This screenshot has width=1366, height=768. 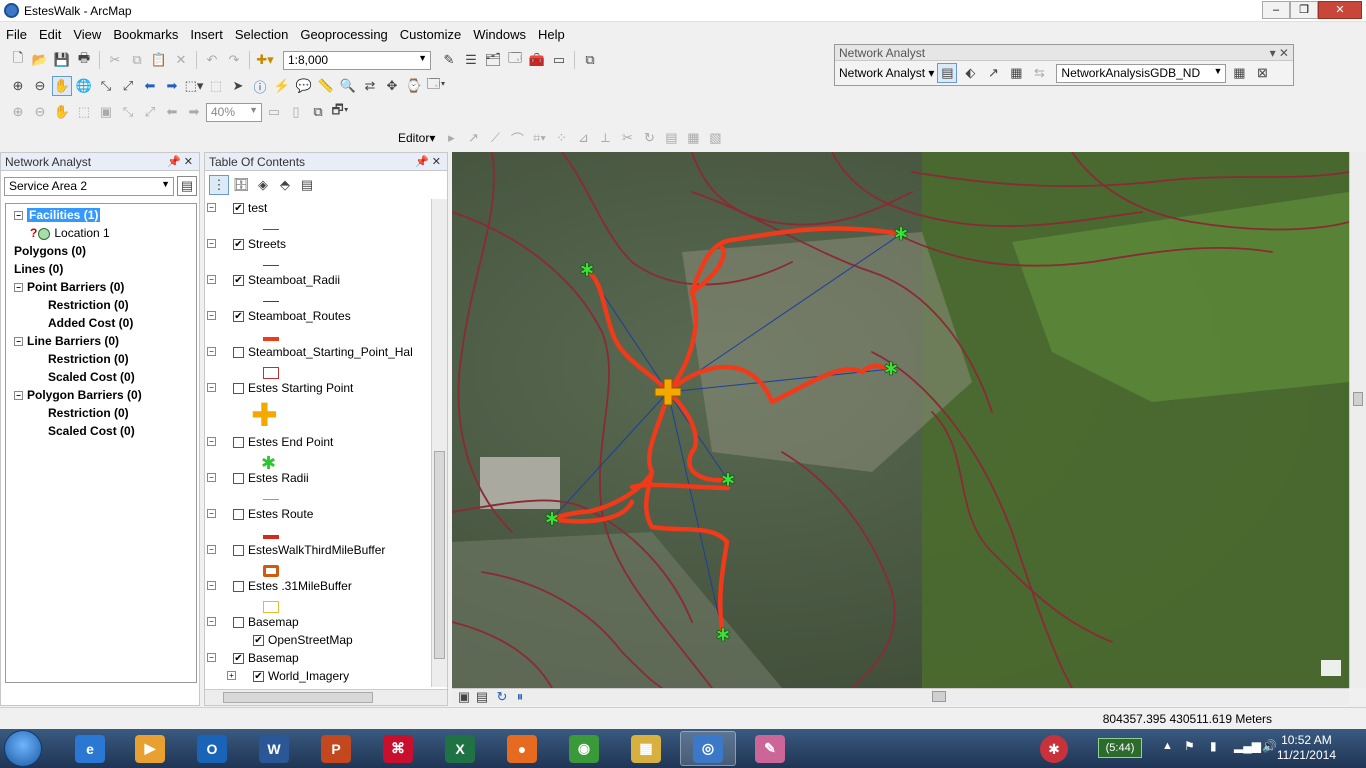 What do you see at coordinates (583, 138) in the screenshot?
I see `reshape-icon: ⊿` at bounding box center [583, 138].